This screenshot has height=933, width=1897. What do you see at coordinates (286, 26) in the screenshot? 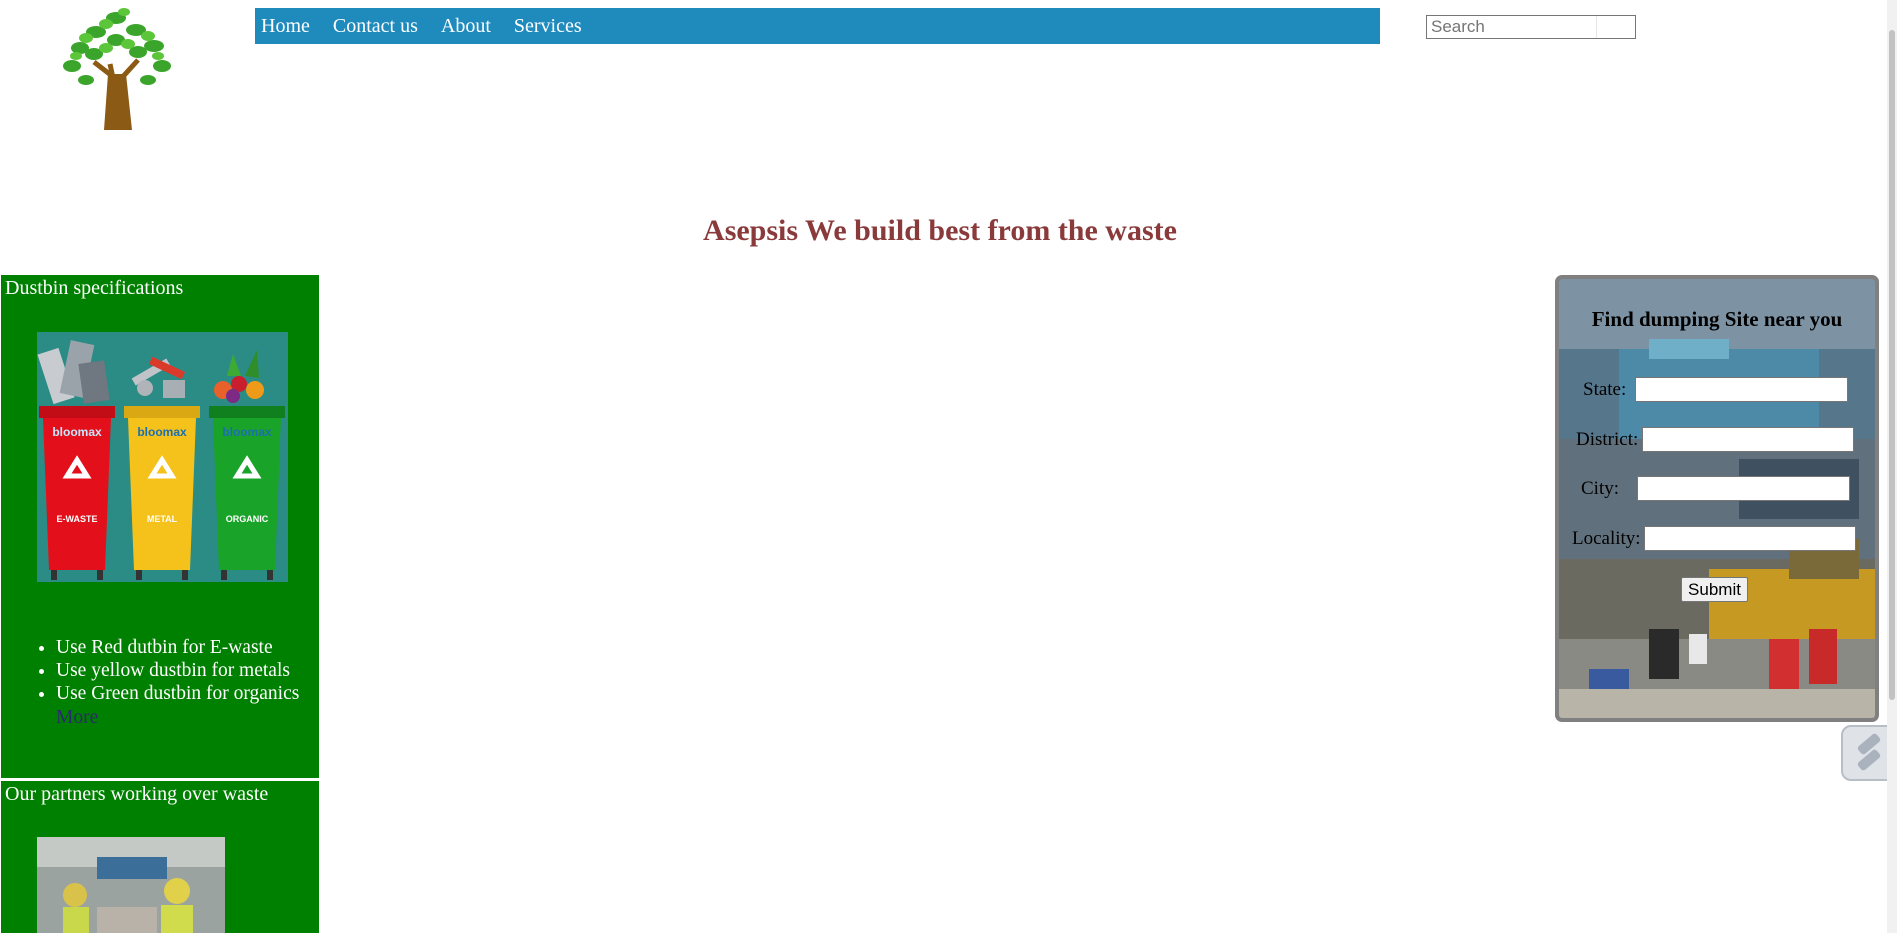
I see `nav-home: Home` at bounding box center [286, 26].